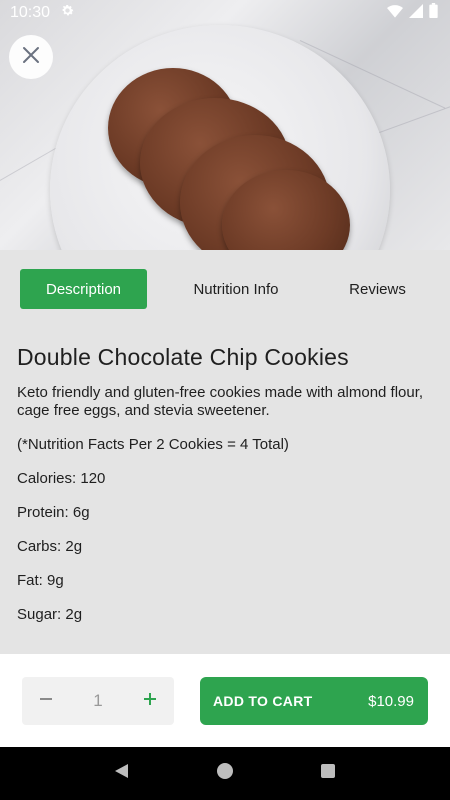 This screenshot has height=800, width=450. I want to click on settings-icon, so click(67, 13).